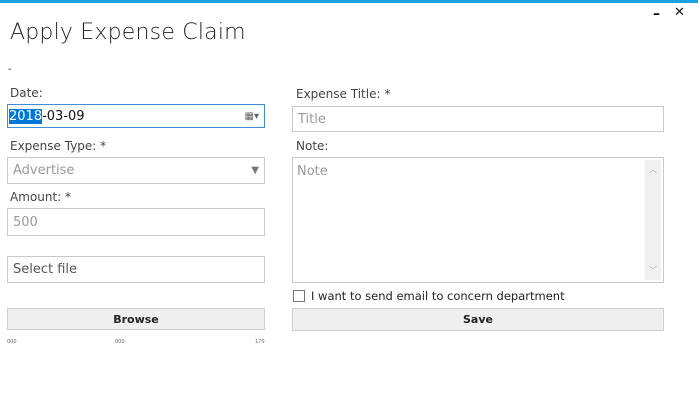 The width and height of the screenshot is (698, 402). I want to click on date-selected-text: 2018, so click(26, 116).